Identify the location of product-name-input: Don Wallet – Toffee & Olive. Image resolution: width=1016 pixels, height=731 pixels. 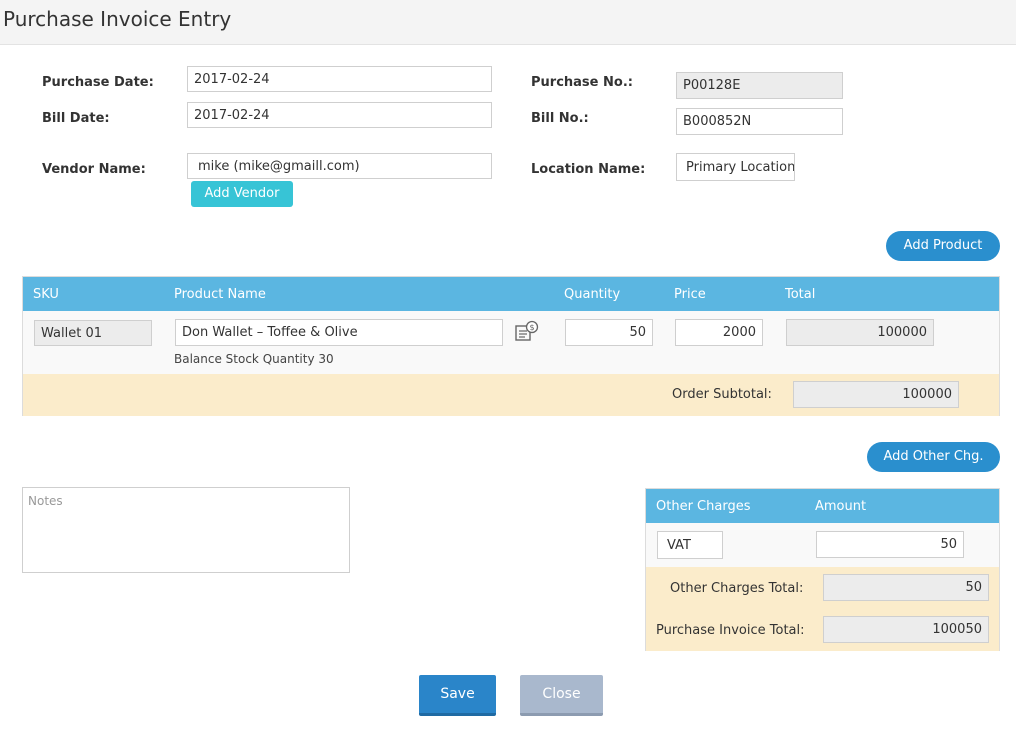
(339, 332).